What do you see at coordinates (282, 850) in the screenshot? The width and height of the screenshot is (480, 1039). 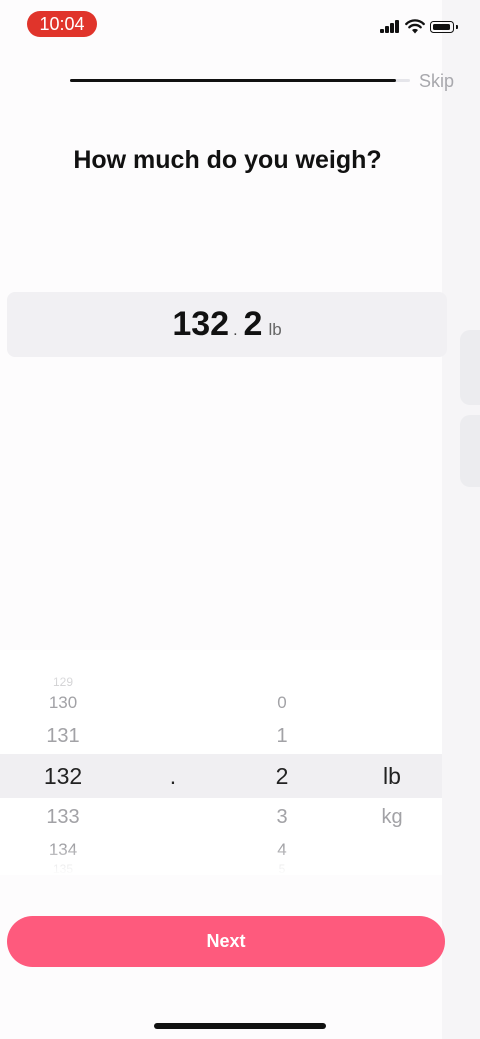 I see `picker-item: 4` at bounding box center [282, 850].